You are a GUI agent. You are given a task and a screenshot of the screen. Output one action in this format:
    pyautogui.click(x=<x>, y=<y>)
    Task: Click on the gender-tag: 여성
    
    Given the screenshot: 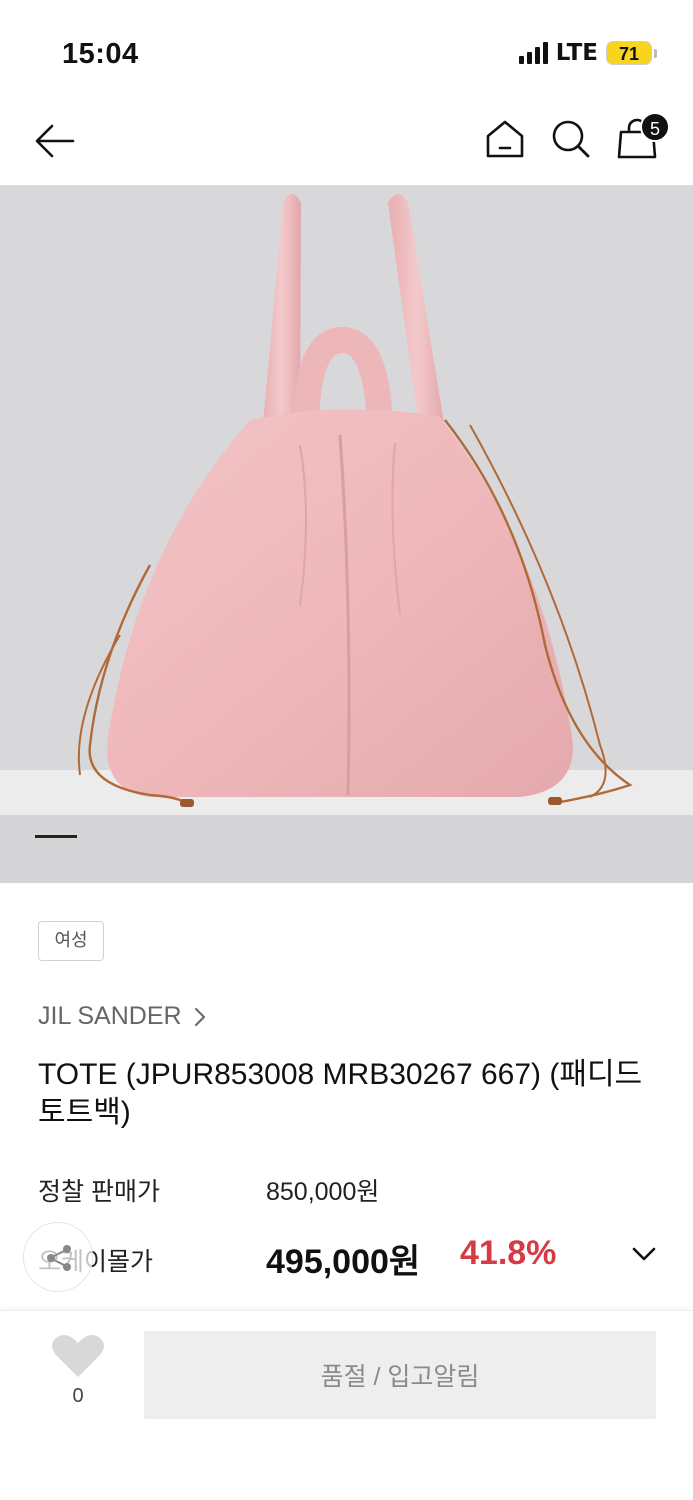 What is the action you would take?
    pyautogui.click(x=71, y=941)
    